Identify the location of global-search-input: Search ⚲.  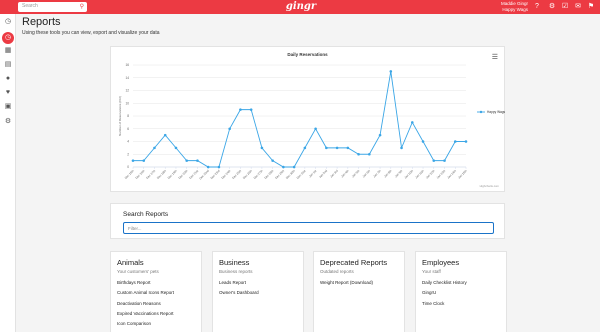
(52, 7).